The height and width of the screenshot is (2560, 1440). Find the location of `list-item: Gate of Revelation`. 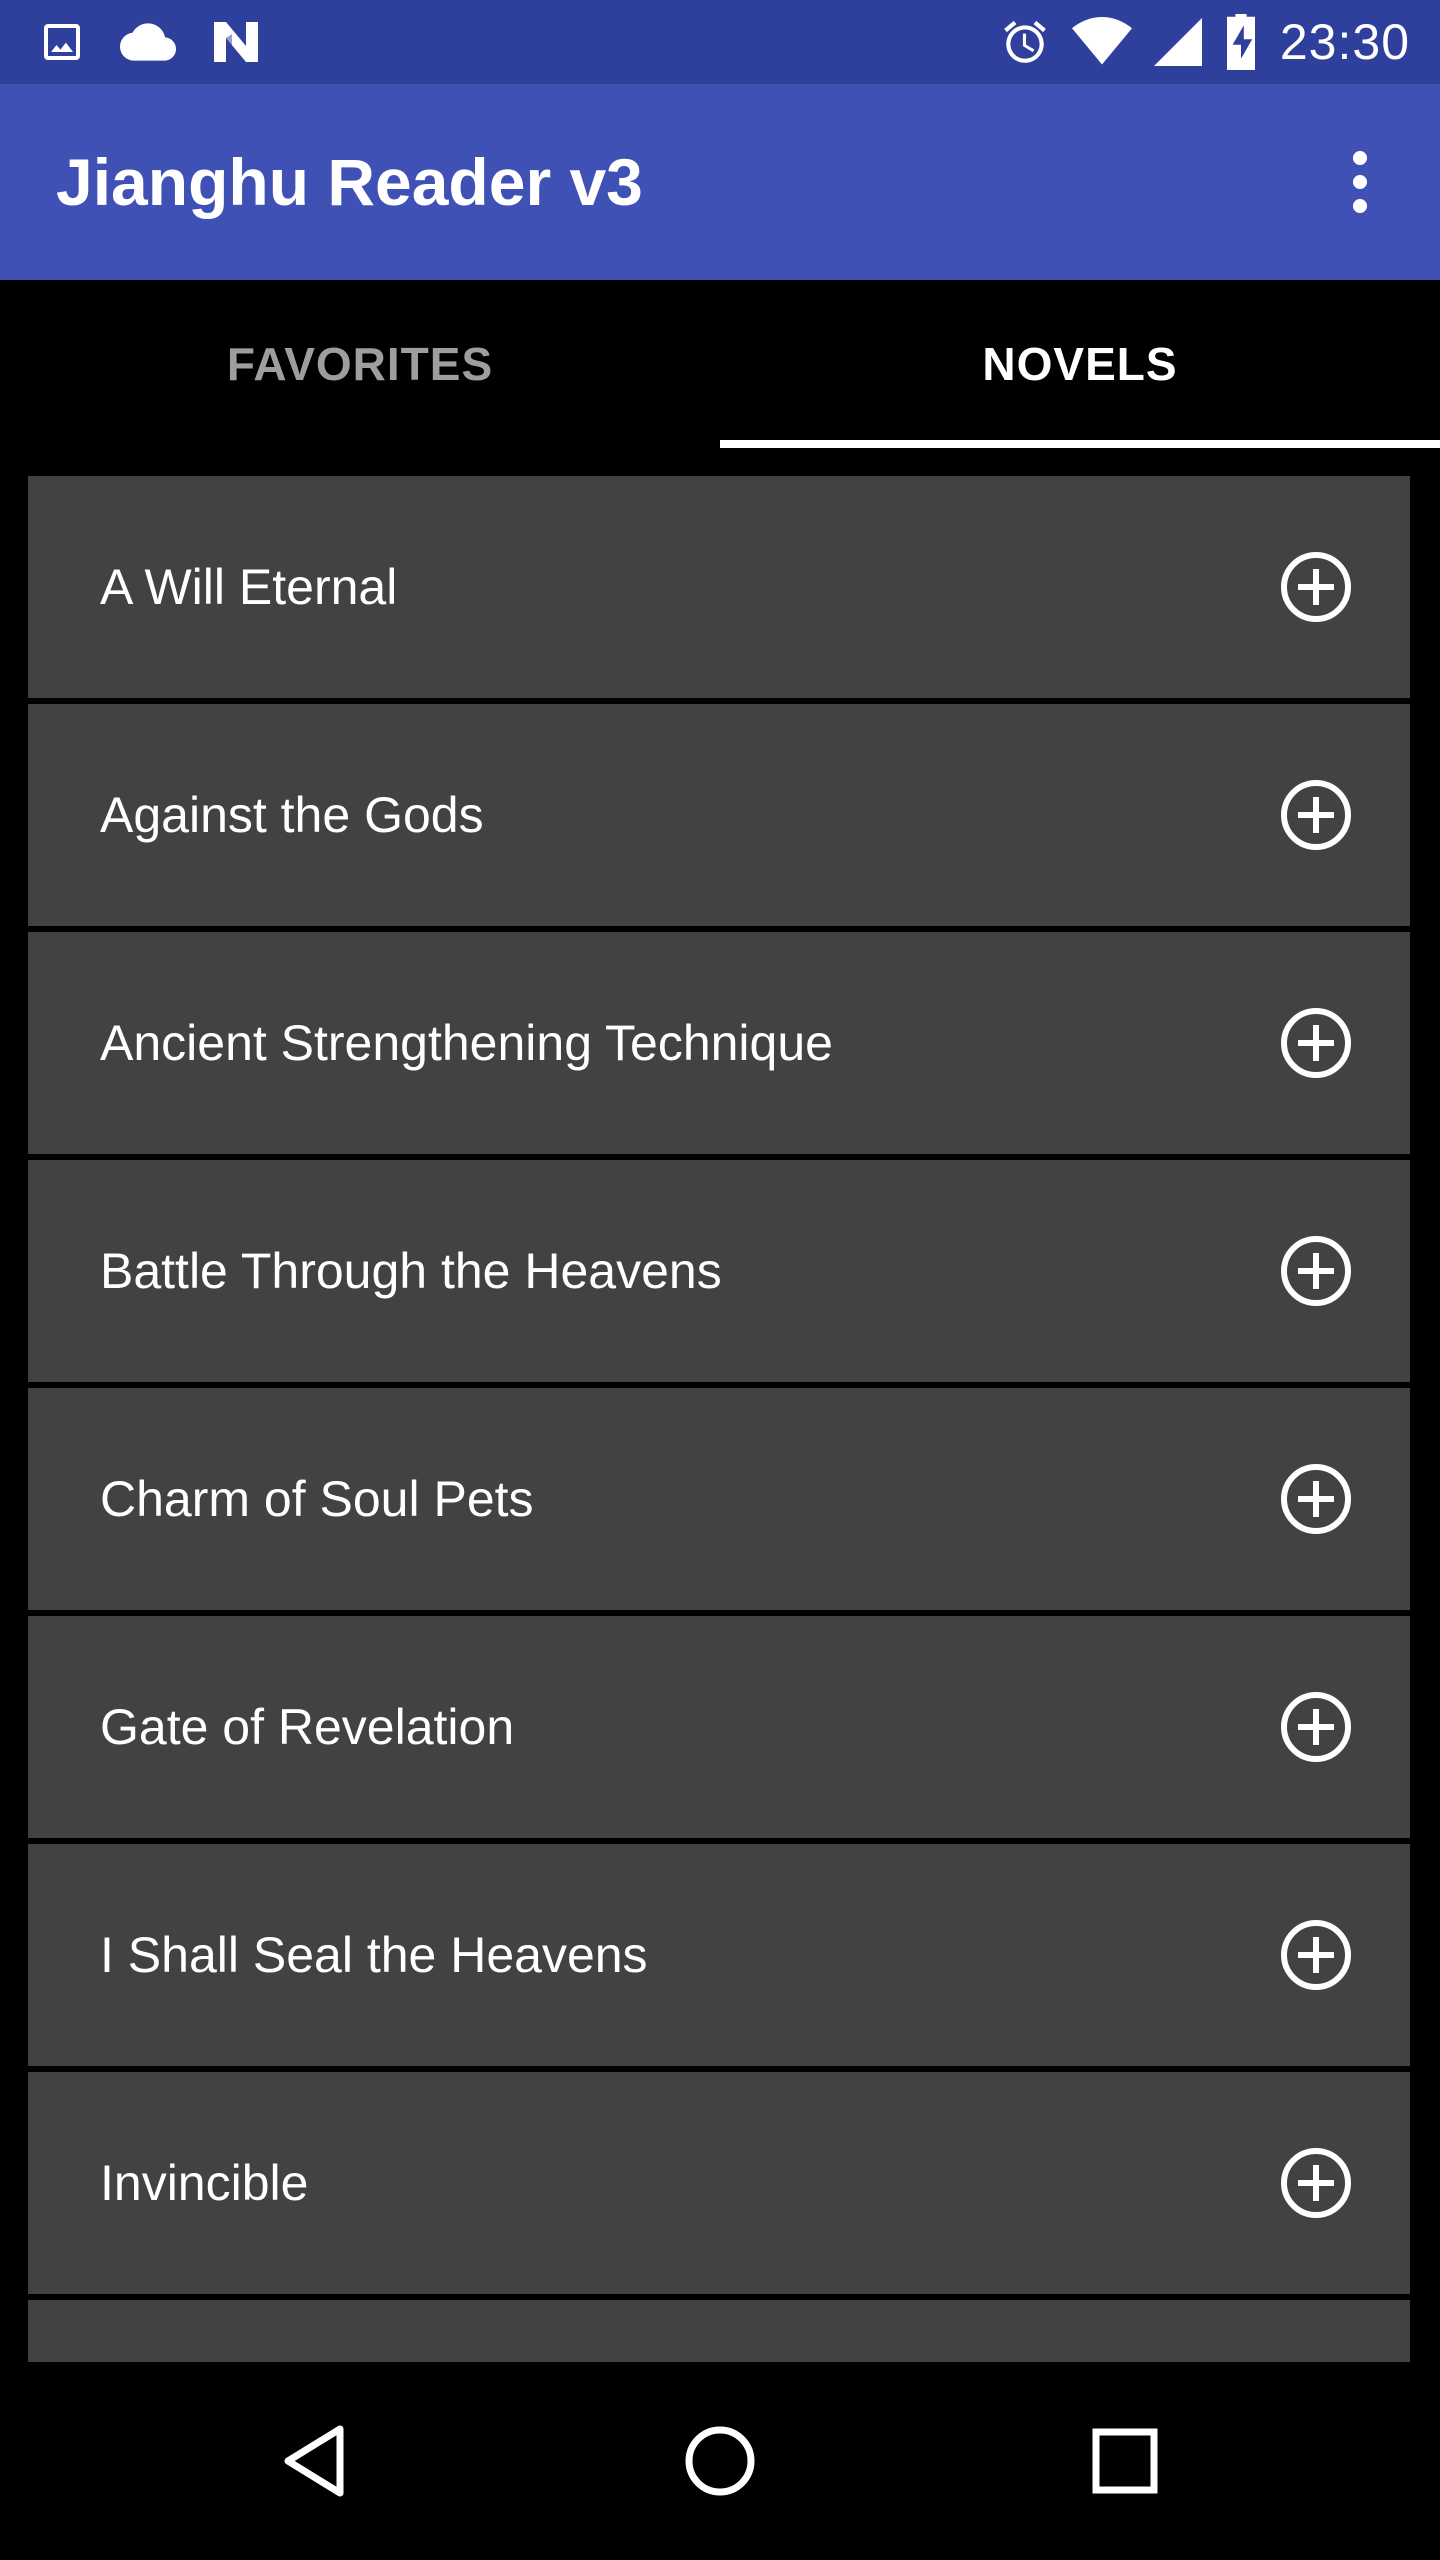

list-item: Gate of Revelation is located at coordinates (719, 1727).